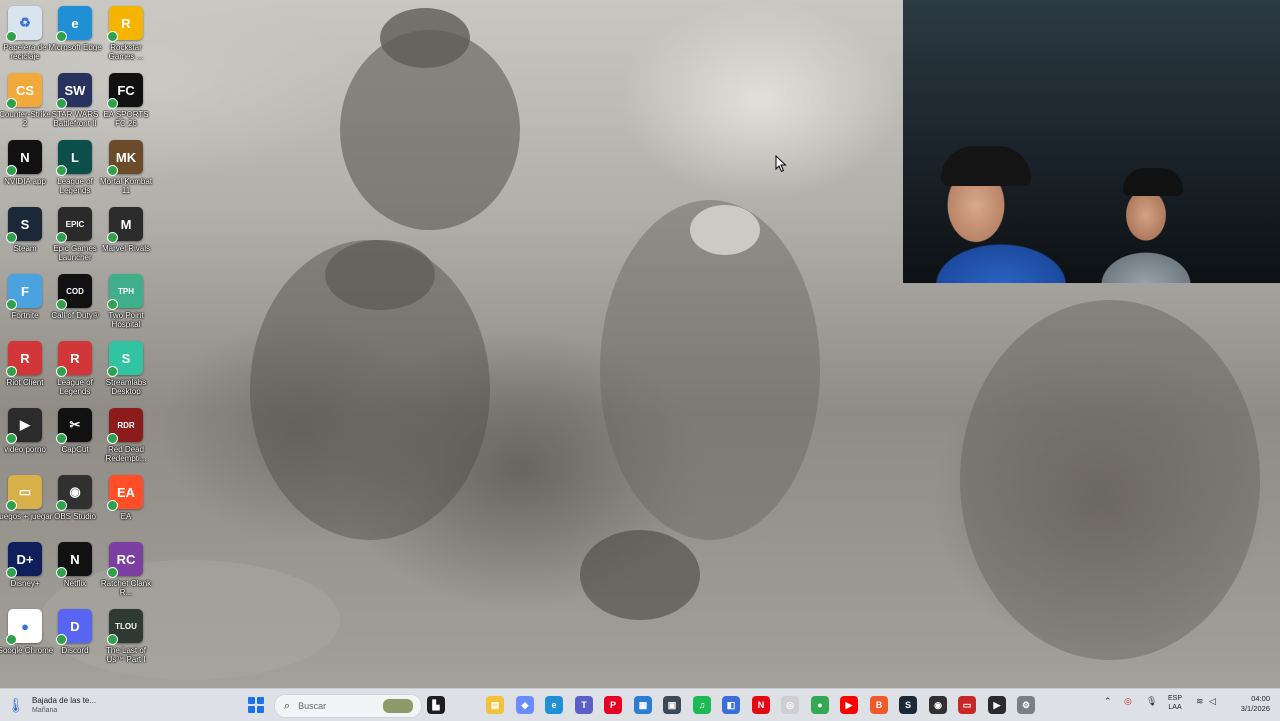  I want to click on steam-taskbar-icon: S, so click(908, 705).